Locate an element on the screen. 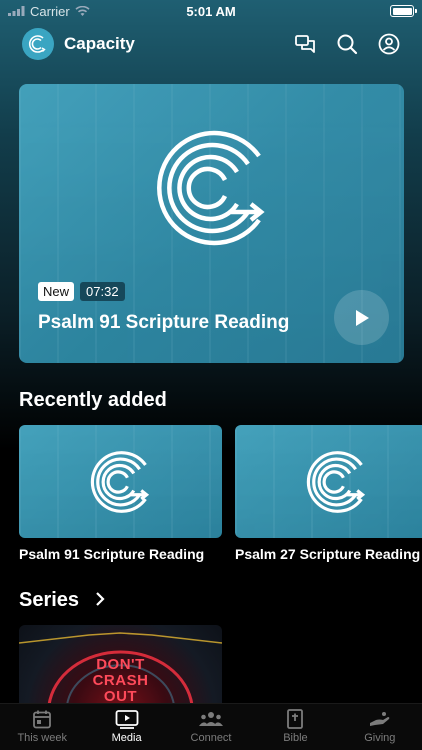  group-icon is located at coordinates (211, 719).